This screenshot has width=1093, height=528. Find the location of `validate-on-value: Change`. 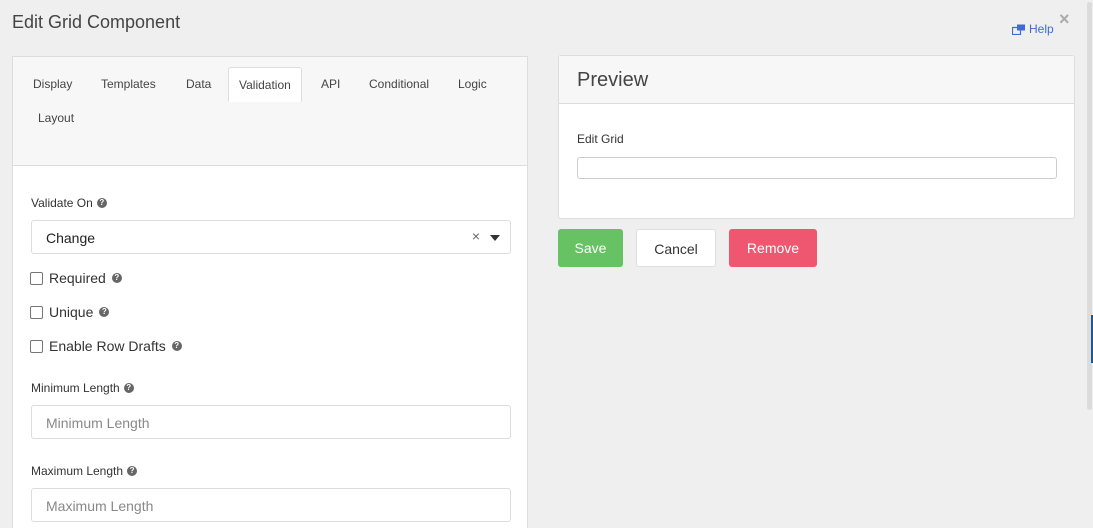

validate-on-value: Change is located at coordinates (71, 238).